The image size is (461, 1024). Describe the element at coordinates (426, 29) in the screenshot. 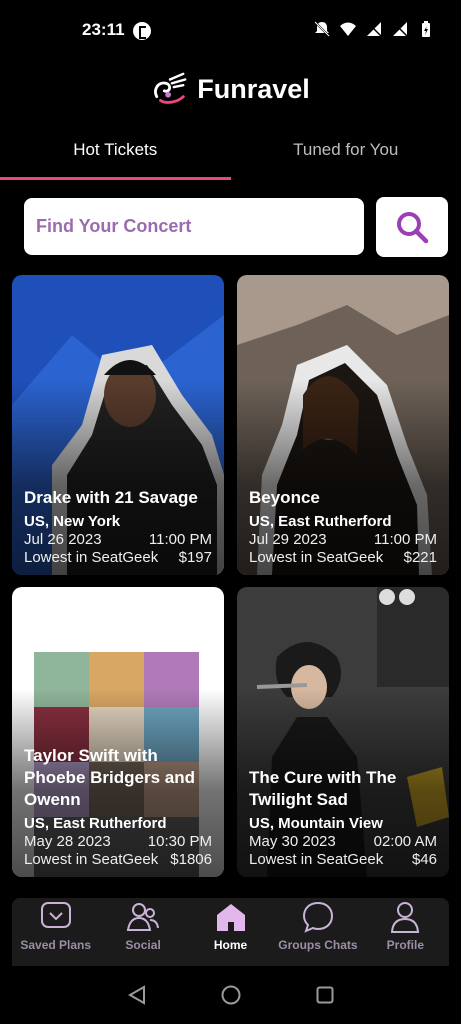

I see `battery-icon` at that location.